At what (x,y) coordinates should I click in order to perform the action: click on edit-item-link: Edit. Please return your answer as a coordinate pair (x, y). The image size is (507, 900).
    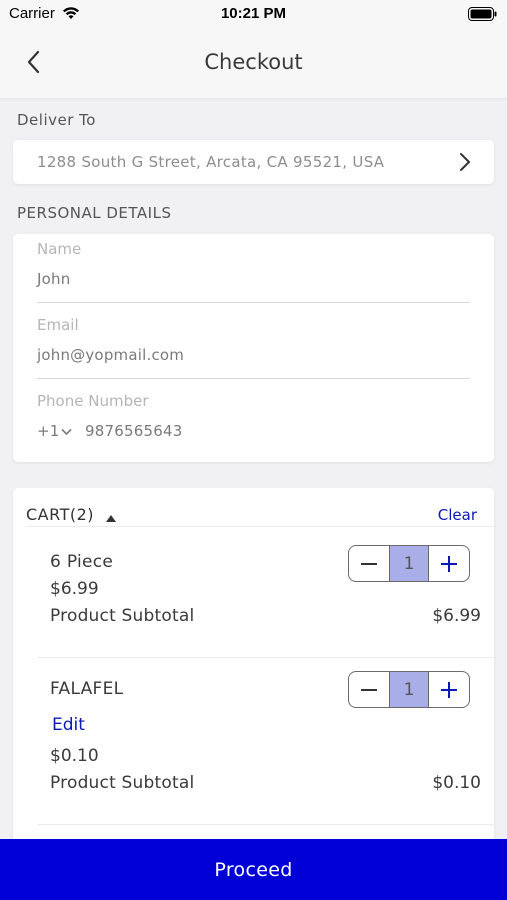
    Looking at the image, I should click on (68, 725).